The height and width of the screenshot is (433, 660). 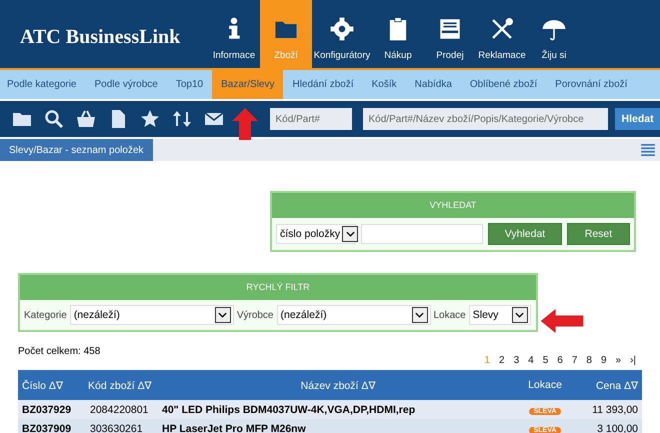 What do you see at coordinates (342, 29) in the screenshot?
I see `nav-icon` at bounding box center [342, 29].